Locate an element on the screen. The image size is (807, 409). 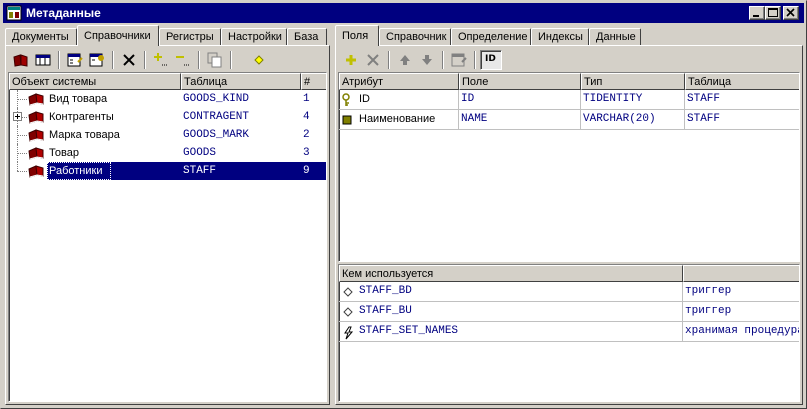
minimize-button is located at coordinates (757, 13).